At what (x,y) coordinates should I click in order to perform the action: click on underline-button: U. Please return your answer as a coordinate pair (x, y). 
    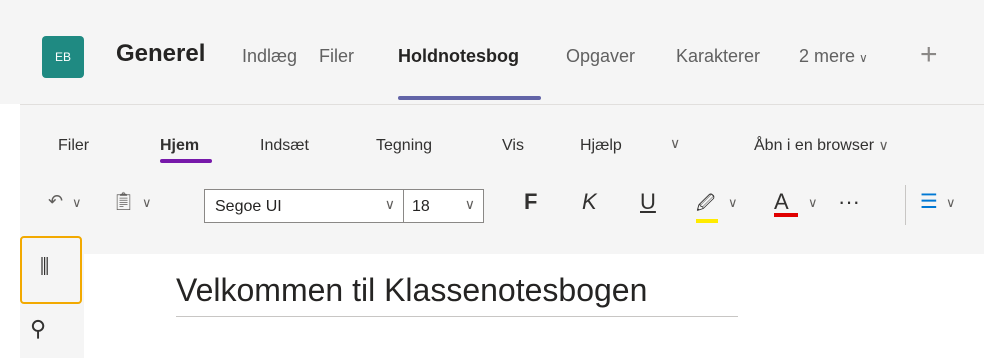
    Looking at the image, I should click on (648, 202).